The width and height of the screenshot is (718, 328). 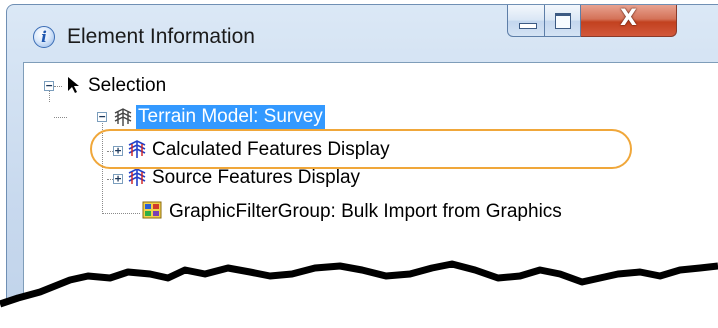 I want to click on terrain-model-icon, so click(x=123, y=117).